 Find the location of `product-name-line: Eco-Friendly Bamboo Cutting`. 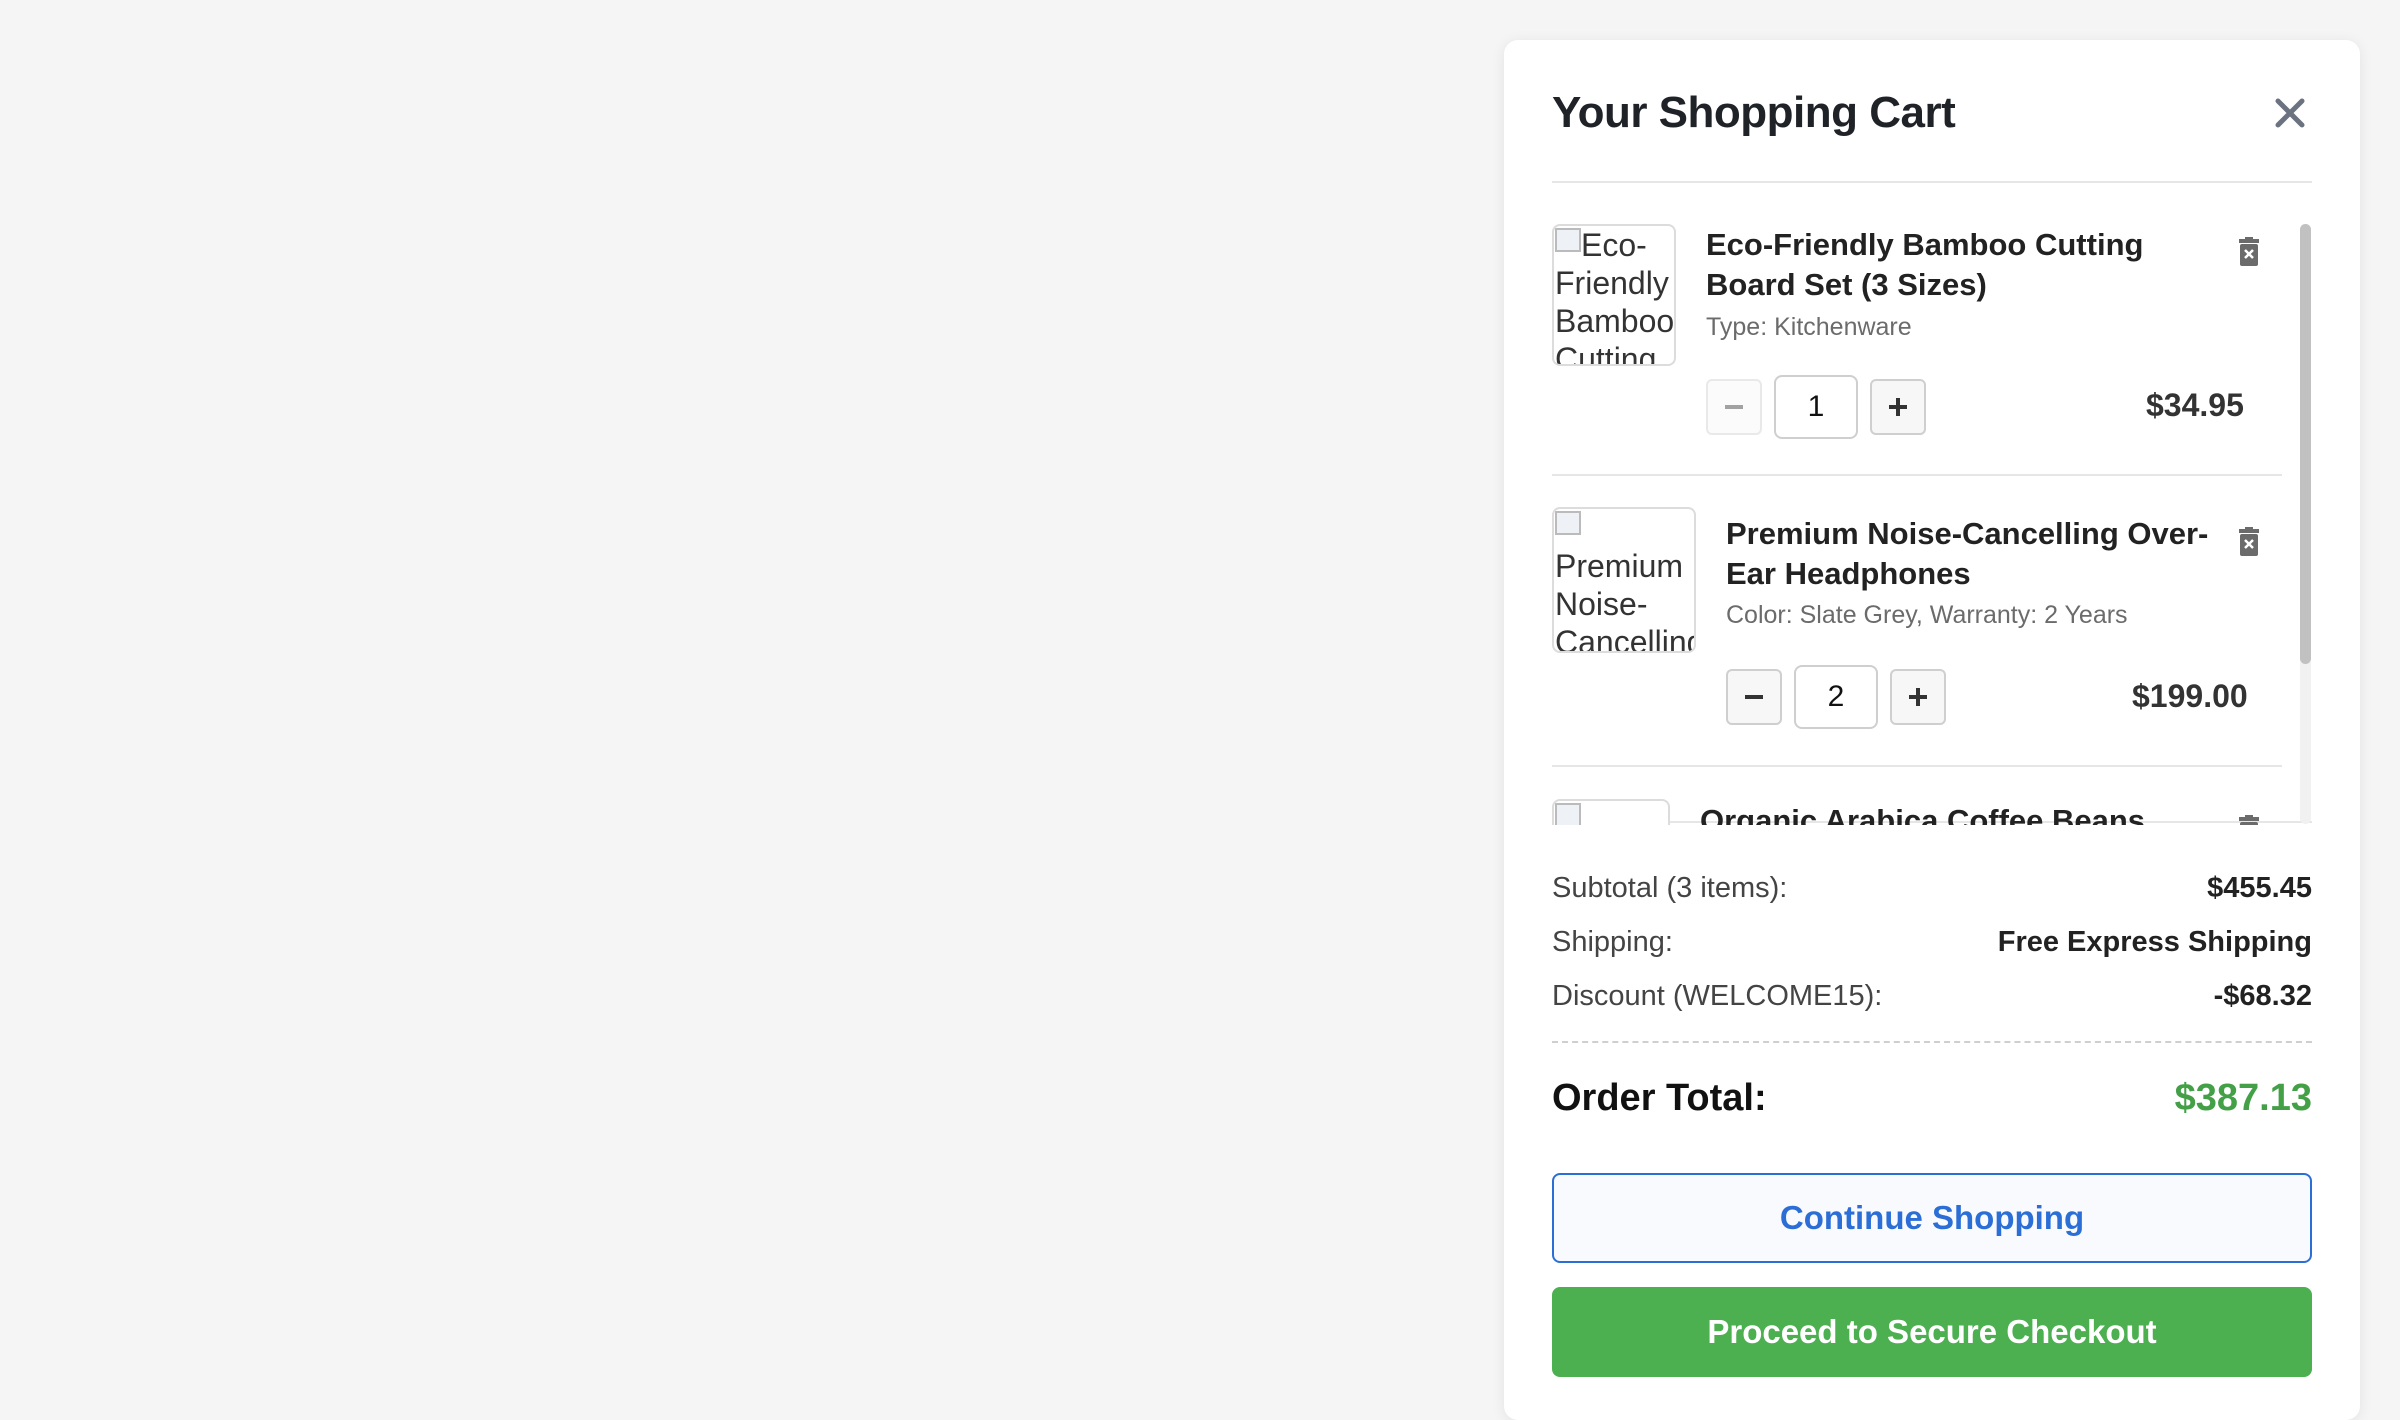

product-name-line: Eco-Friendly Bamboo Cutting is located at coordinates (1925, 244).